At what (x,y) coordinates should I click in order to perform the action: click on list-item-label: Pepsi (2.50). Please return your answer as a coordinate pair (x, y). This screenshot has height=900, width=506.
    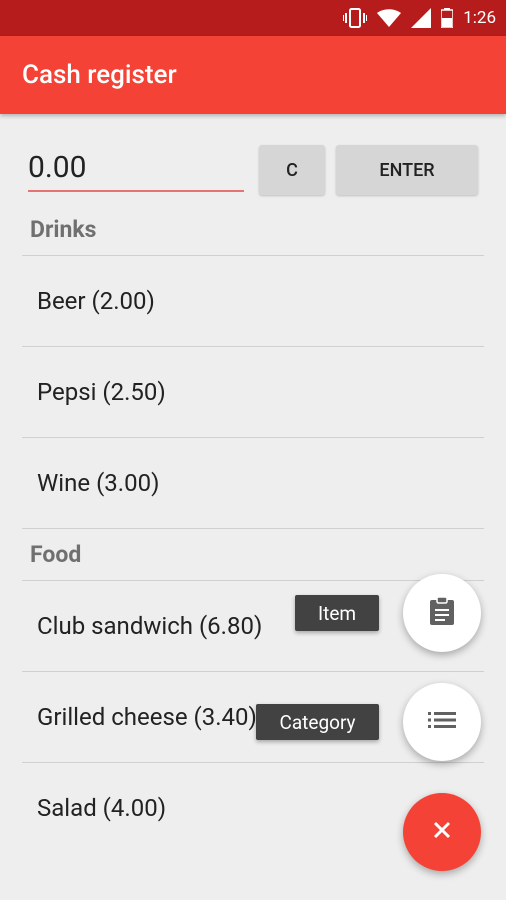
    Looking at the image, I should click on (101, 392).